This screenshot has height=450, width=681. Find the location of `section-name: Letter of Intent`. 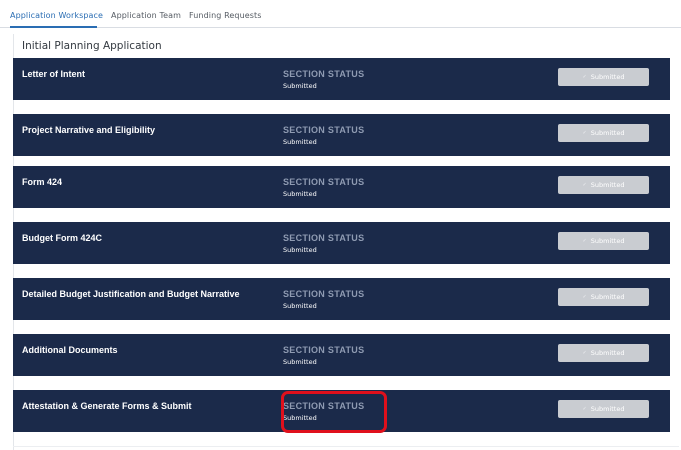

section-name: Letter of Intent is located at coordinates (53, 74).